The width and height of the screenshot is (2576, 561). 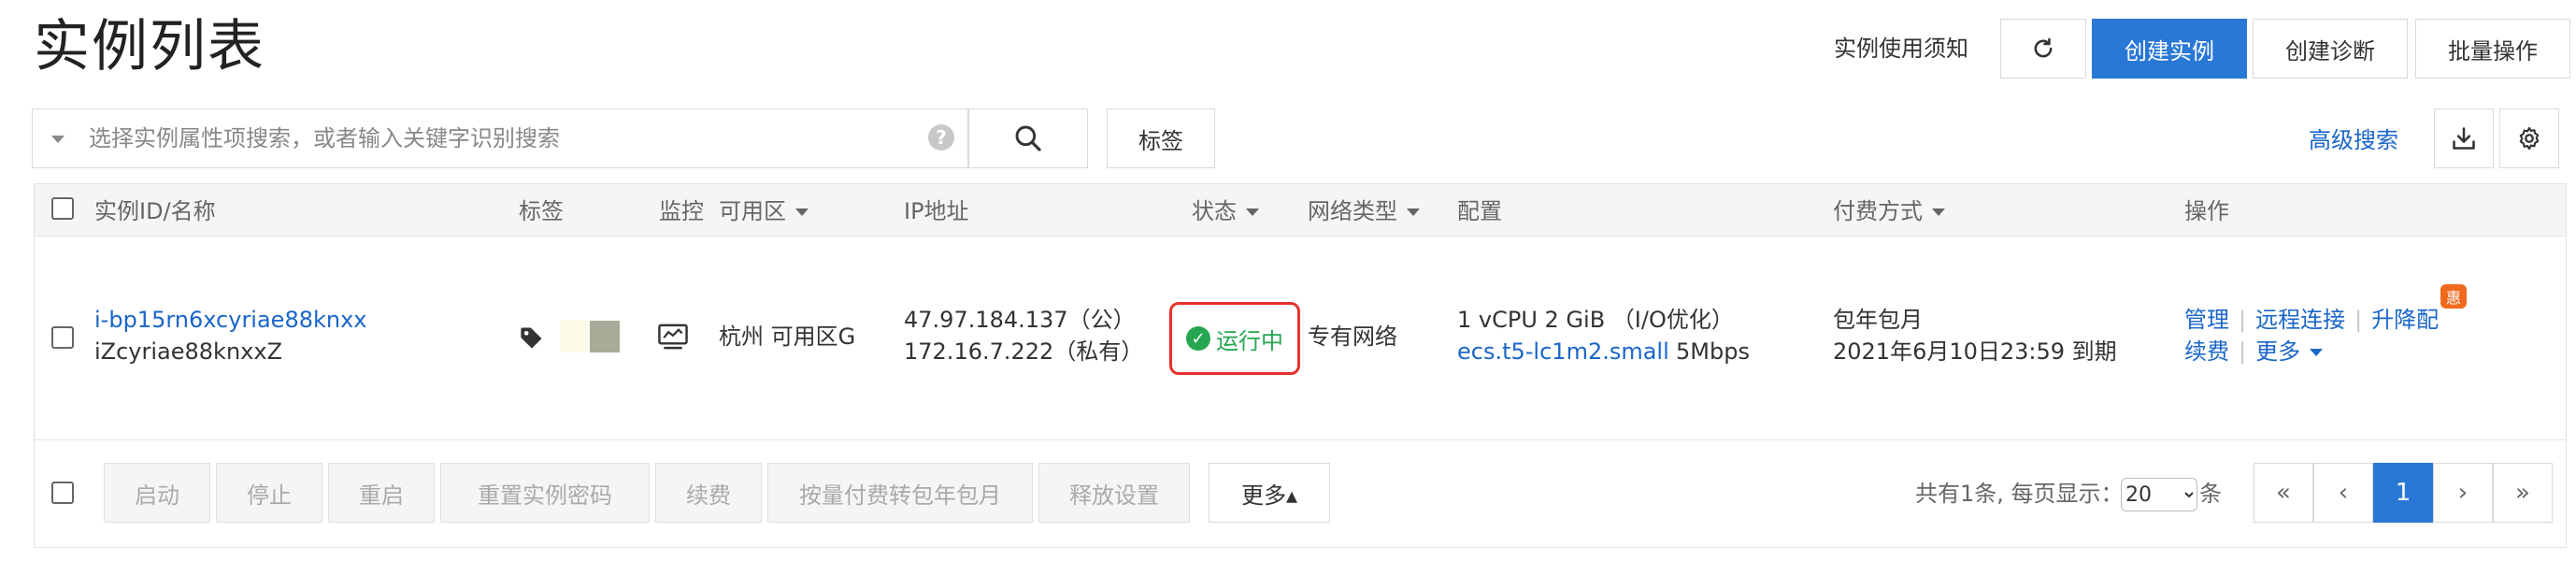 I want to click on col-billing-label: 付费方式, so click(x=1878, y=211).